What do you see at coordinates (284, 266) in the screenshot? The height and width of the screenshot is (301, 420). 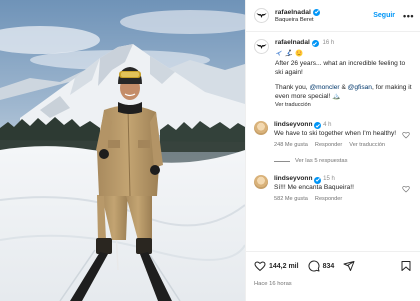 I see `likes-count: 144,2 mil` at bounding box center [284, 266].